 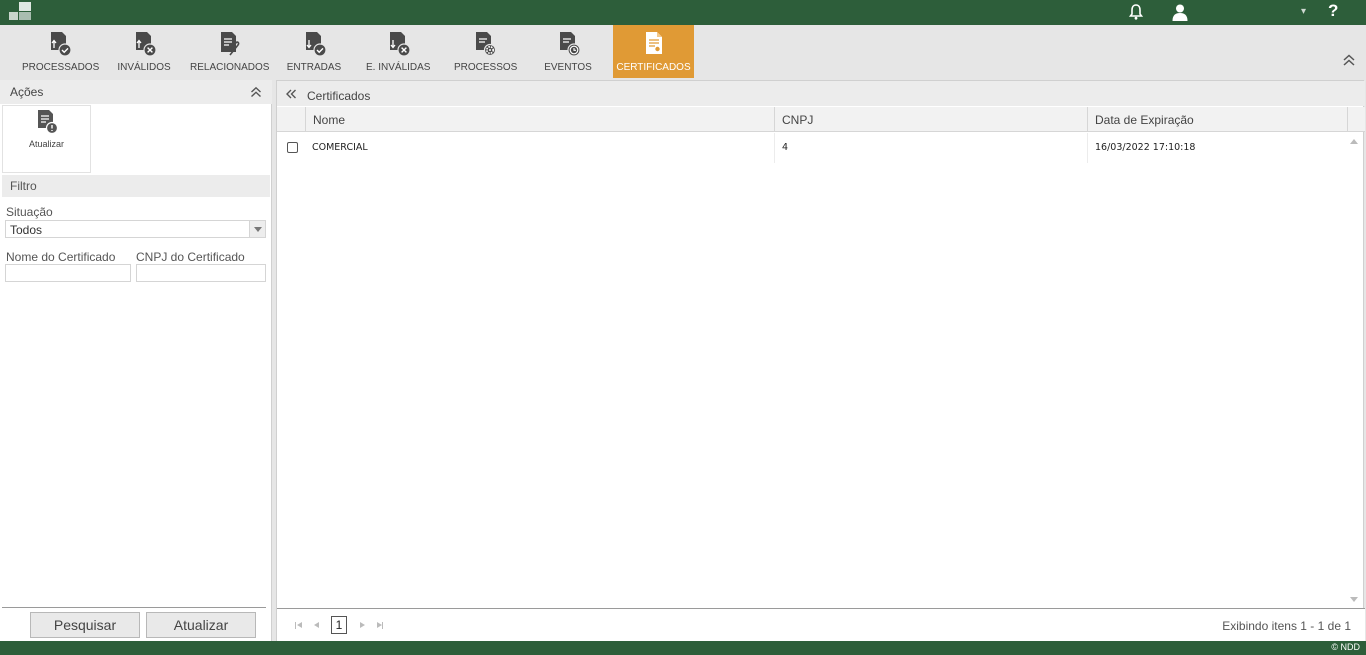 What do you see at coordinates (314, 67) in the screenshot?
I see `tab-label: ENTRADAS` at bounding box center [314, 67].